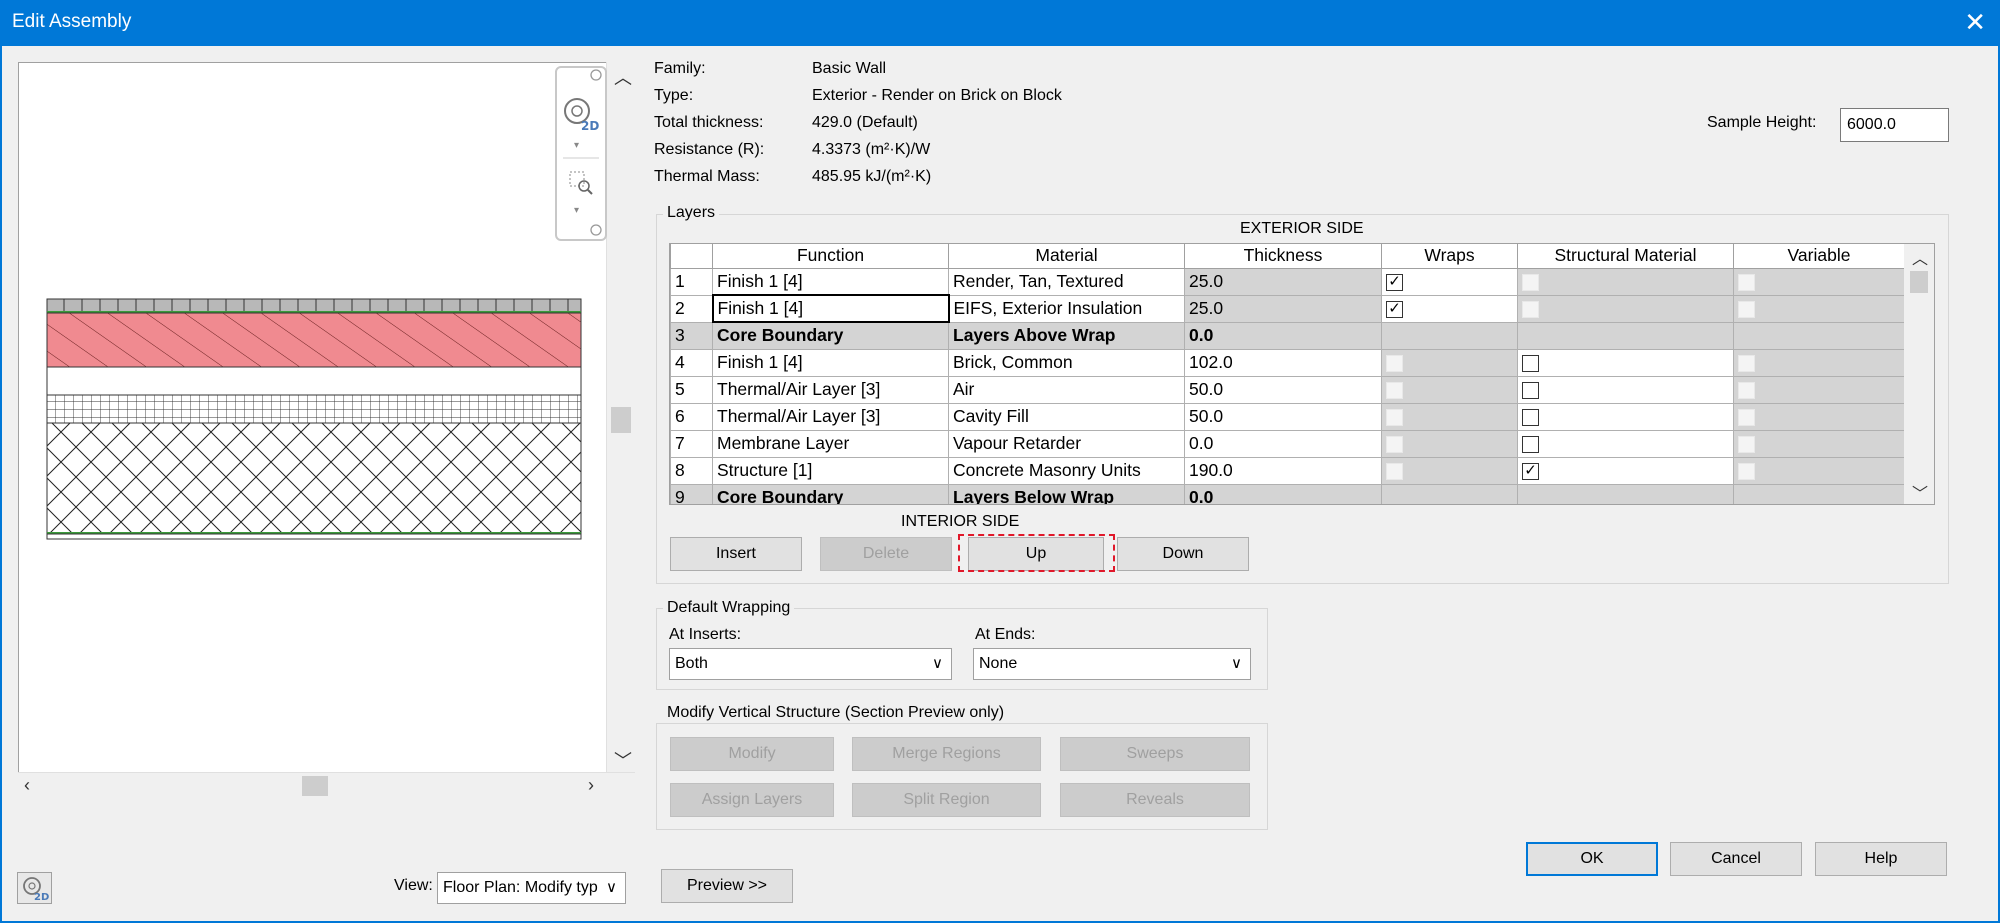  What do you see at coordinates (691, 443) in the screenshot?
I see `row-number: 7` at bounding box center [691, 443].